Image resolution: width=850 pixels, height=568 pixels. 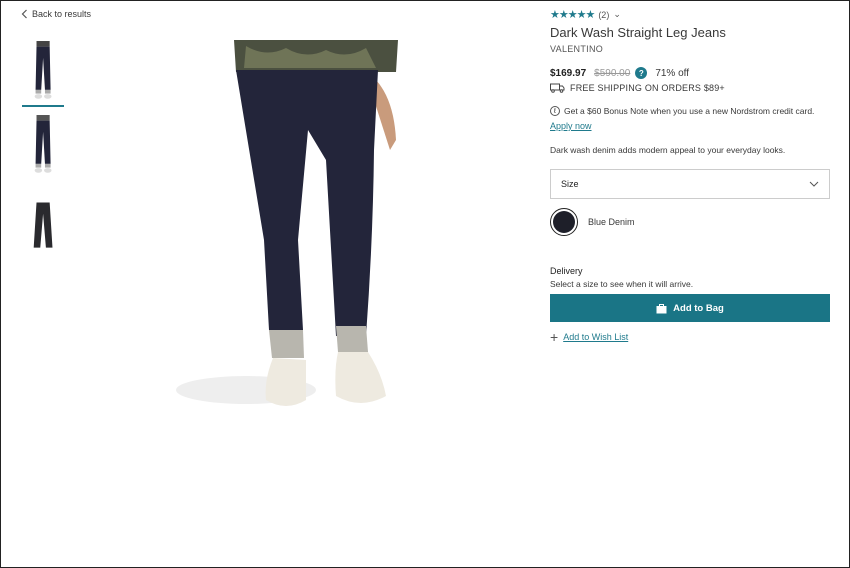 What do you see at coordinates (568, 73) in the screenshot?
I see `current-price: $169.97` at bounding box center [568, 73].